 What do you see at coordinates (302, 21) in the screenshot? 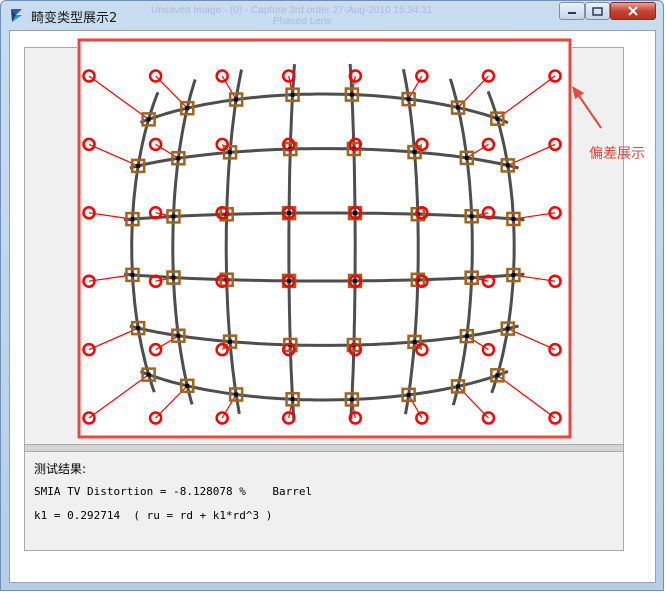
I see `background-window-subtitle: Phased Lens` at bounding box center [302, 21].